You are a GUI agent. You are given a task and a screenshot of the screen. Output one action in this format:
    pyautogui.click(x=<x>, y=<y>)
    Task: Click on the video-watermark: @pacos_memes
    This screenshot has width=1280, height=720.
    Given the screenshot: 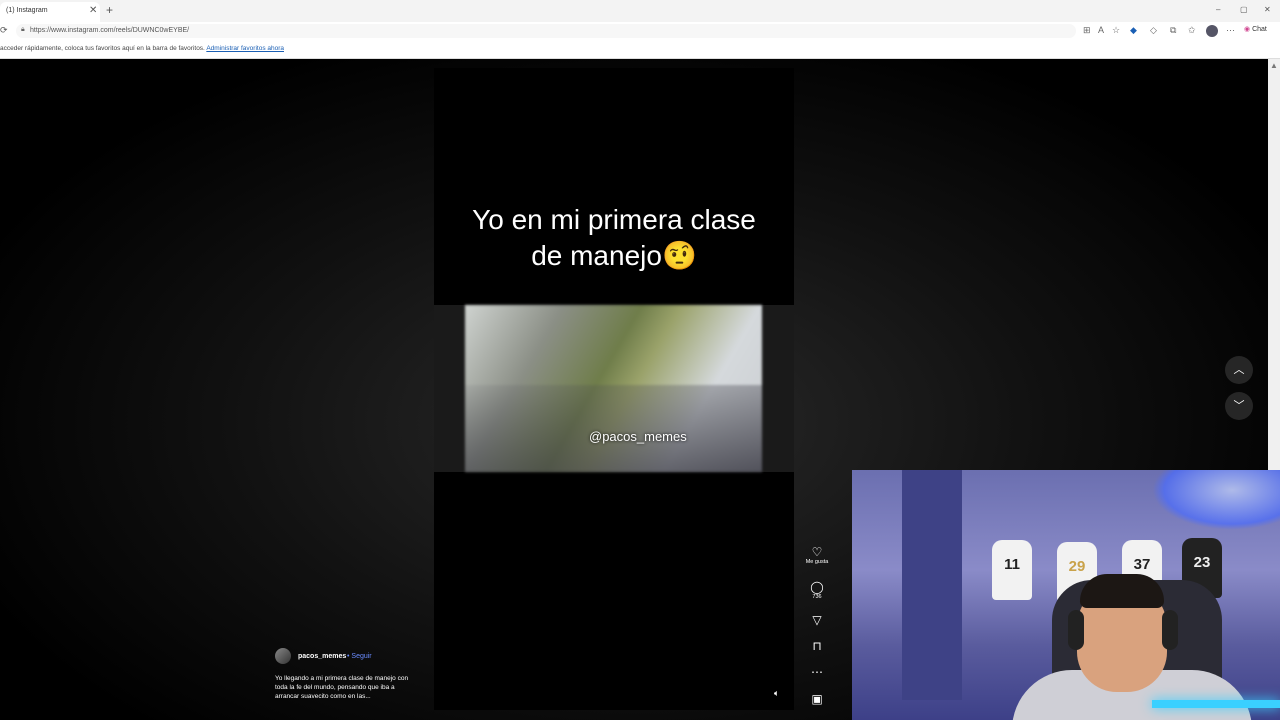 What is the action you would take?
    pyautogui.click(x=638, y=436)
    